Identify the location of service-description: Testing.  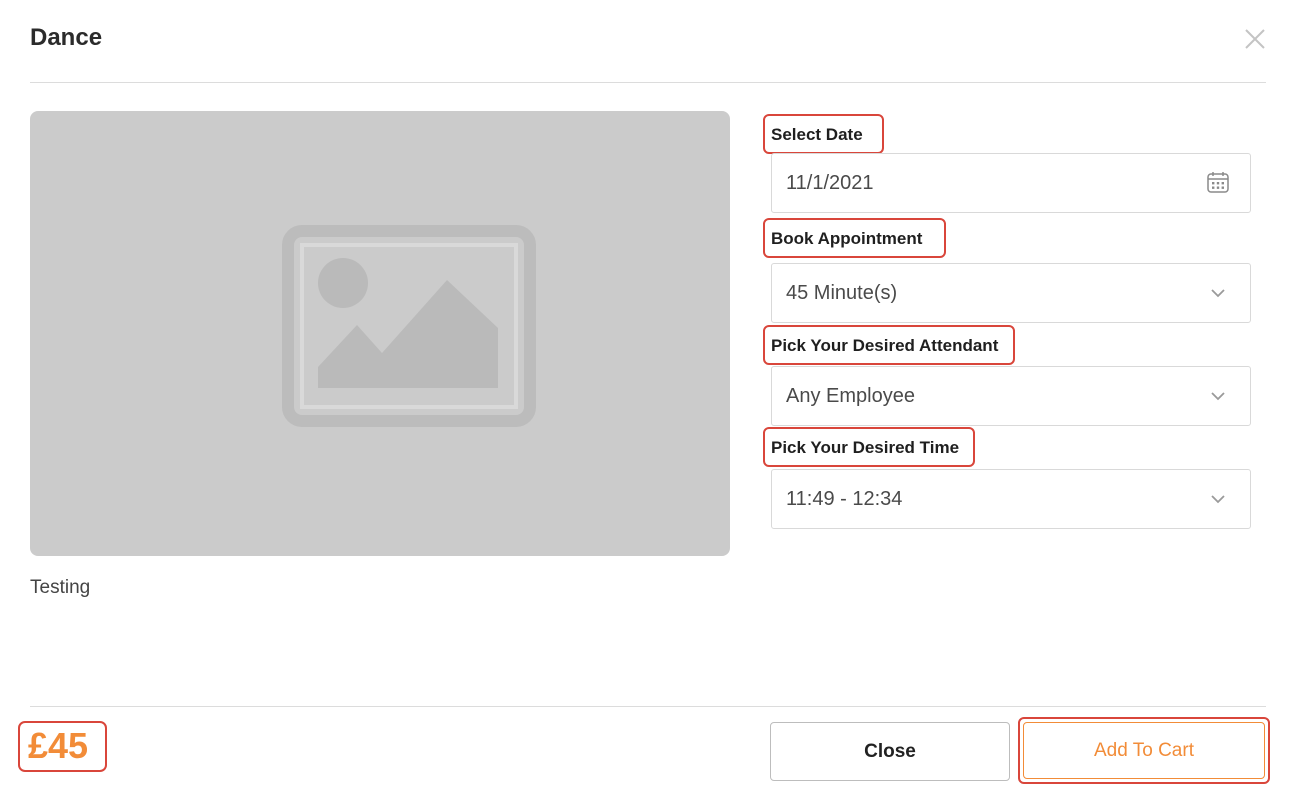
(60, 587).